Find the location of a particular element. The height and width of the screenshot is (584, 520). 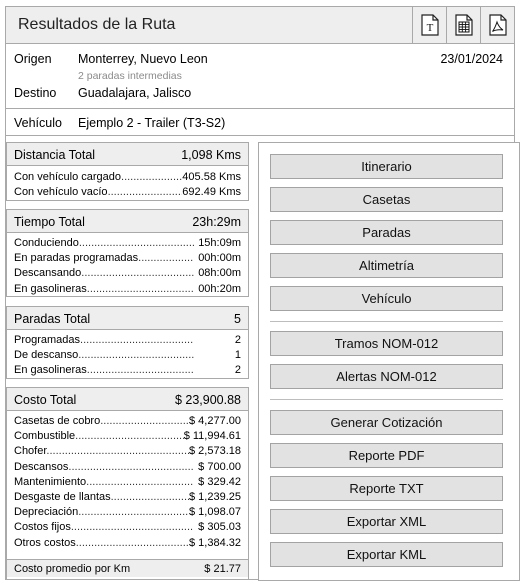

list-item: Combustible$ 11,994.61 is located at coordinates (127, 436).